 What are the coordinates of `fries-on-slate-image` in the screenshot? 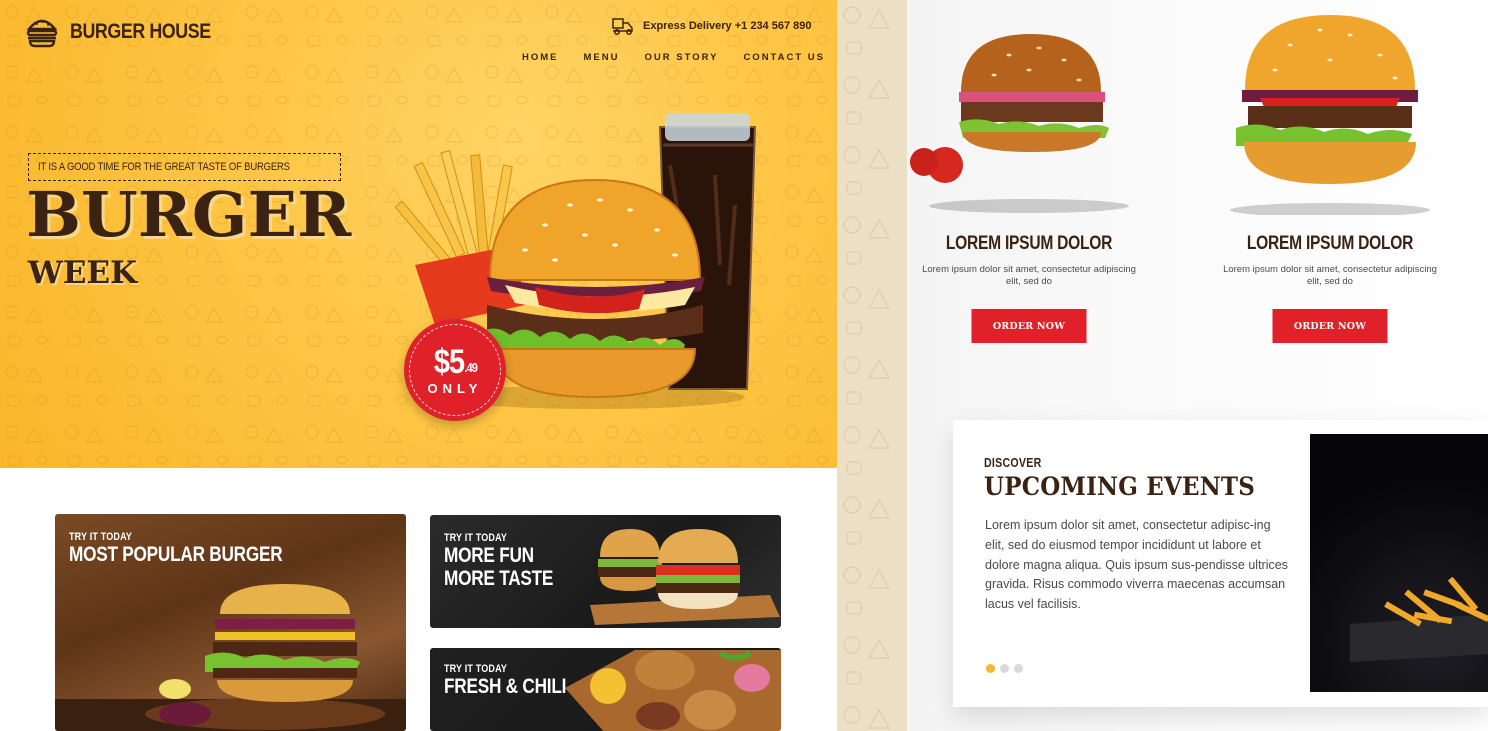 It's located at (1419, 619).